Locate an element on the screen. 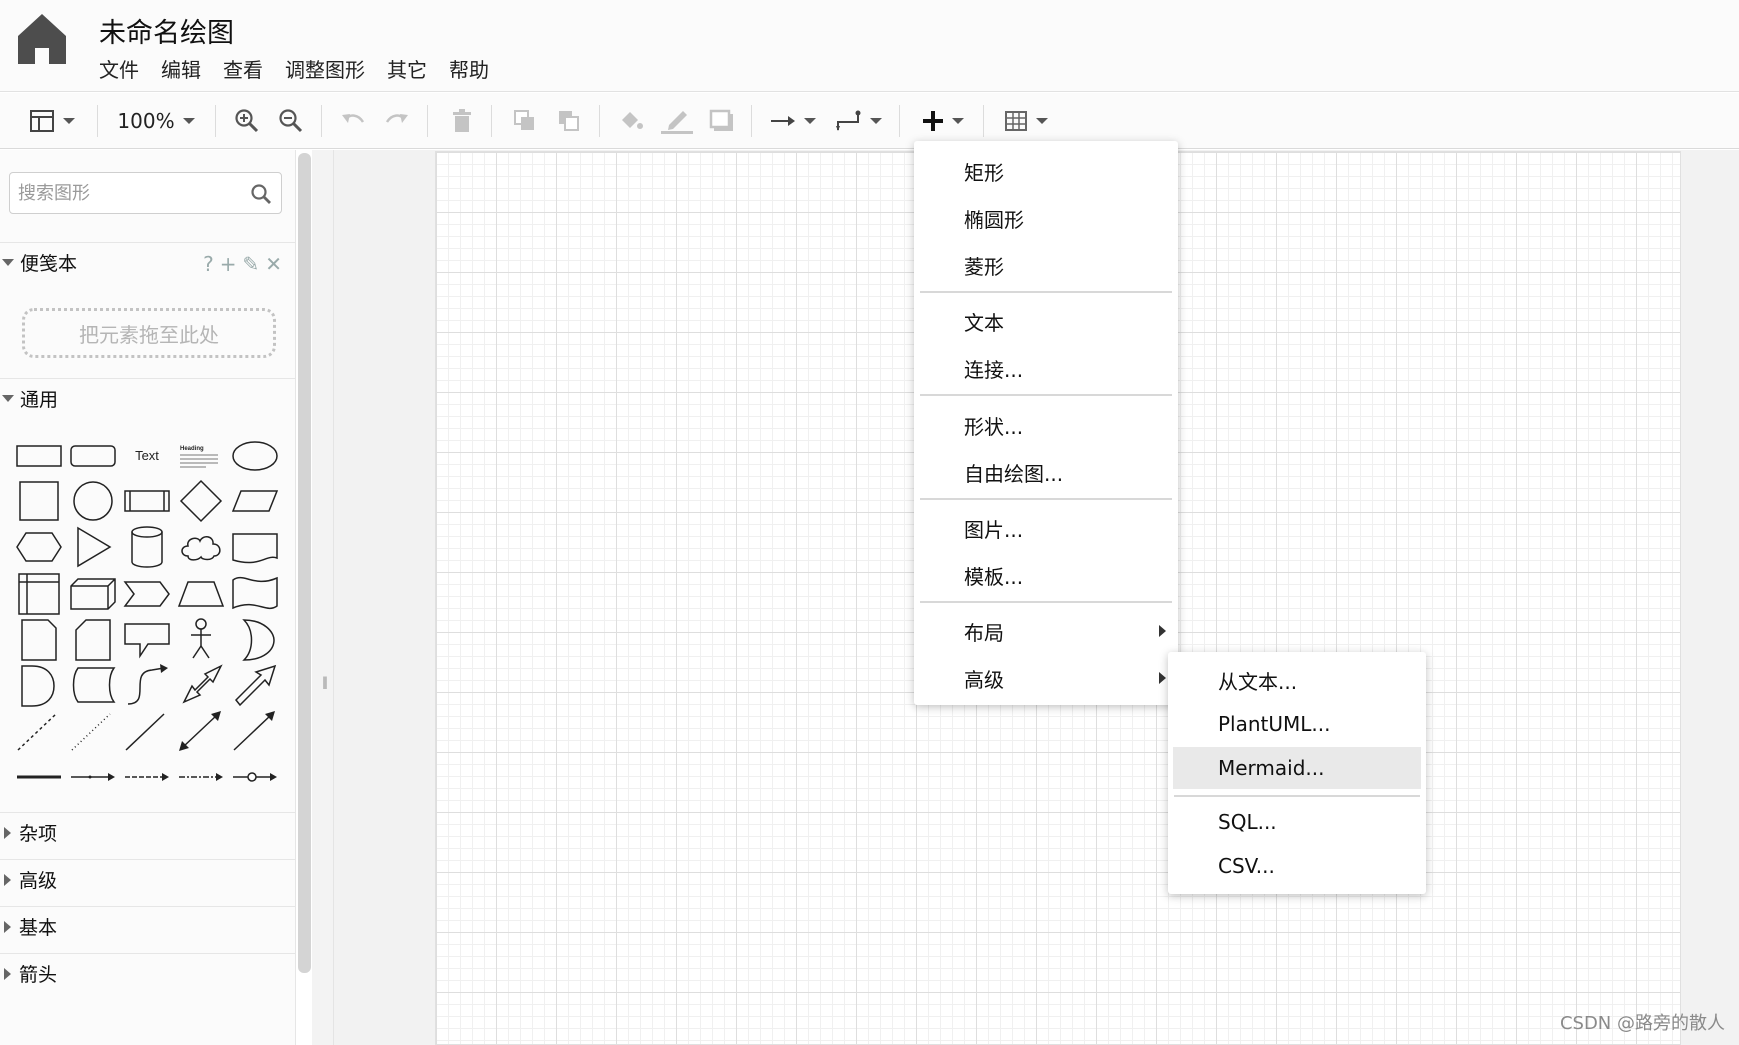 This screenshot has width=1739, height=1045. section-misc: 杂项 is located at coordinates (147, 832).